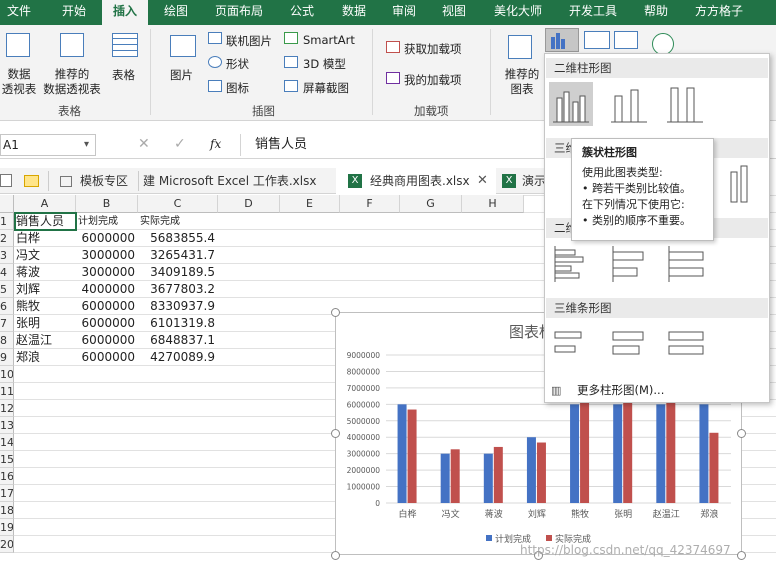  What do you see at coordinates (178, 289) in the screenshot?
I see `table-cell: 3677803.2` at bounding box center [178, 289].